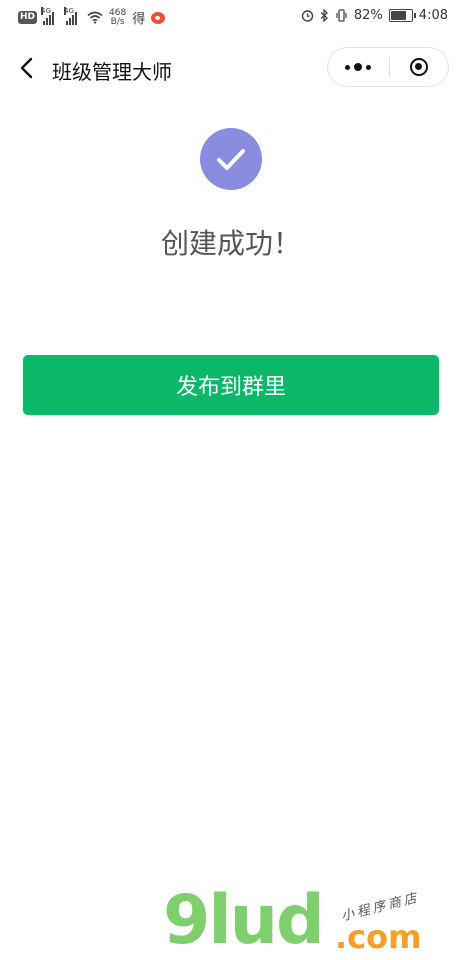 The width and height of the screenshot is (462, 960). I want to click on signal-icon-2: 4G, so click(71, 15).